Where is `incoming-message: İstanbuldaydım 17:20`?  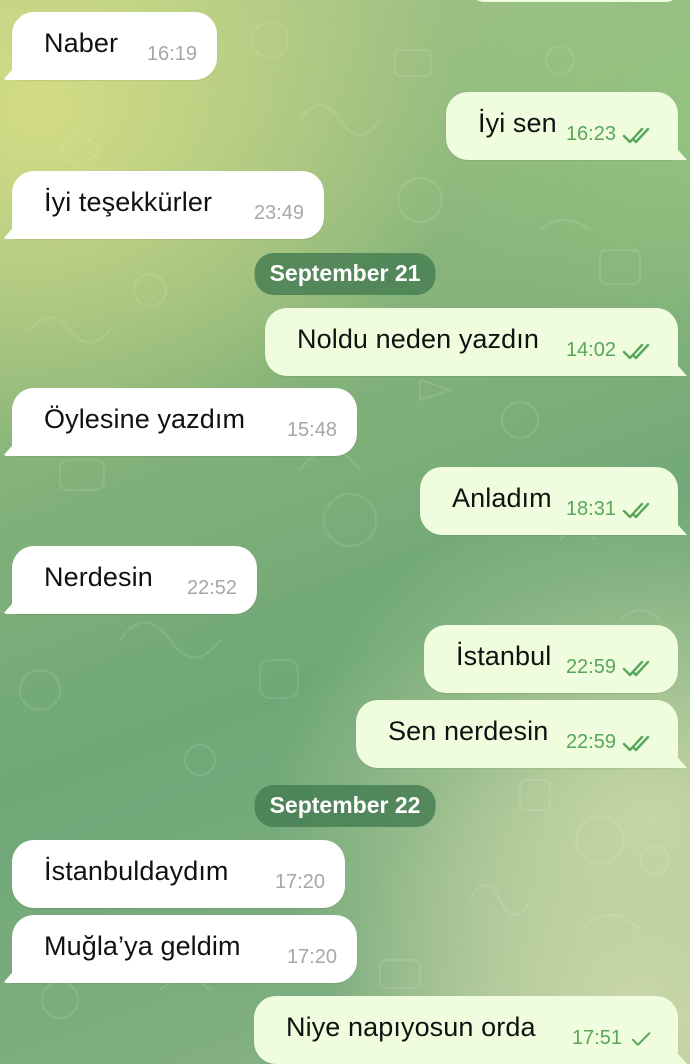
incoming-message: İstanbuldaydım 17:20 is located at coordinates (178, 874).